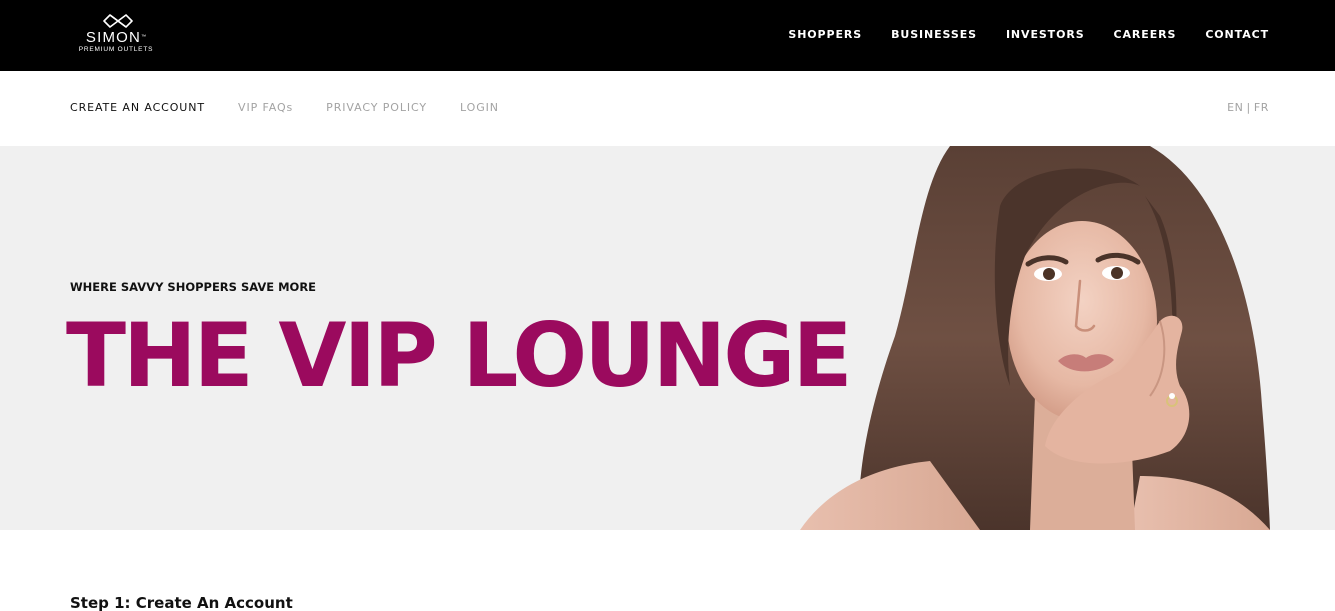  What do you see at coordinates (181, 602) in the screenshot?
I see `step-title: Step 1: Create An Account` at bounding box center [181, 602].